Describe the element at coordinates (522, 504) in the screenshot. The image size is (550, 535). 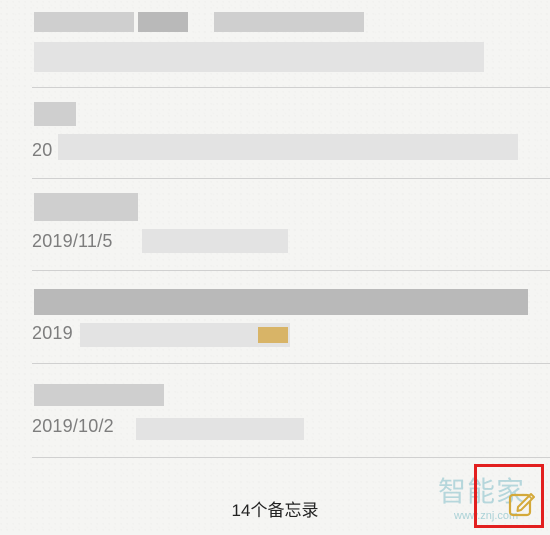
I see `compose-note-icon` at that location.